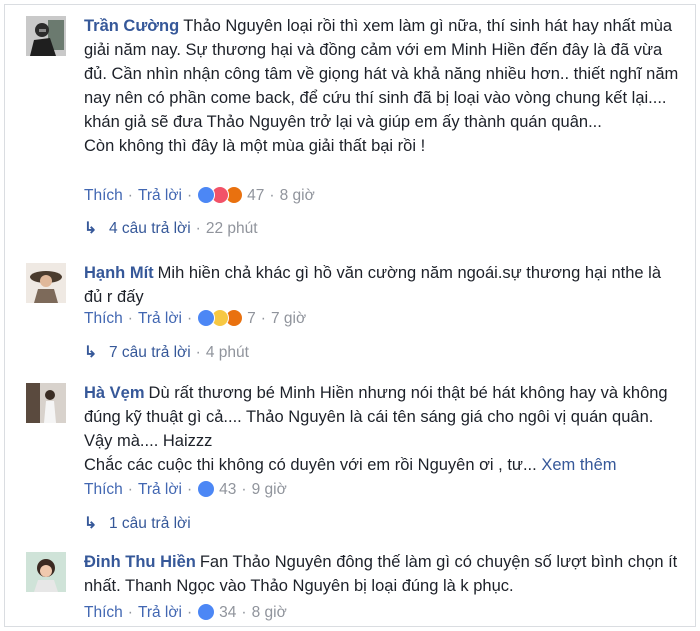 This screenshot has width=700, height=631. What do you see at coordinates (140, 562) in the screenshot?
I see `comment-author: Đinh Thu Hiền` at bounding box center [140, 562].